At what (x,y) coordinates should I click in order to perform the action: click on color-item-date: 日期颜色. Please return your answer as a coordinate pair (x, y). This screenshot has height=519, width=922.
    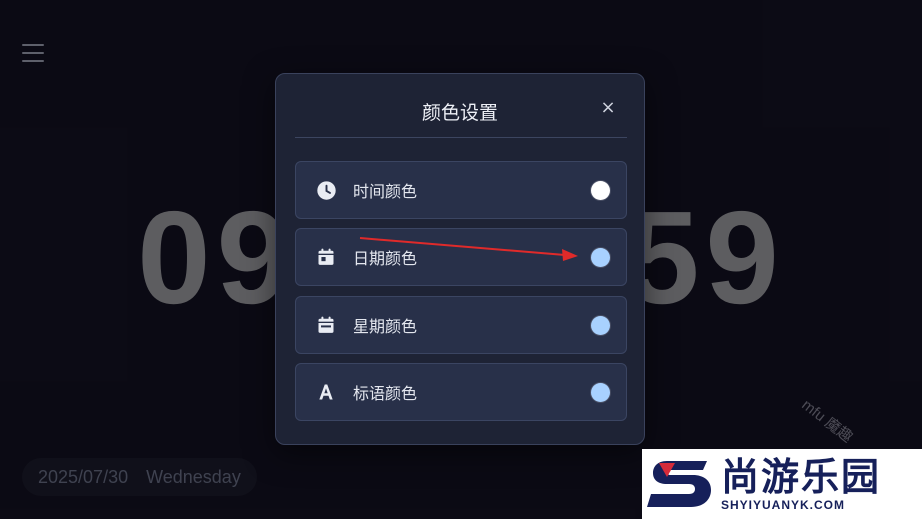
    Looking at the image, I should click on (461, 257).